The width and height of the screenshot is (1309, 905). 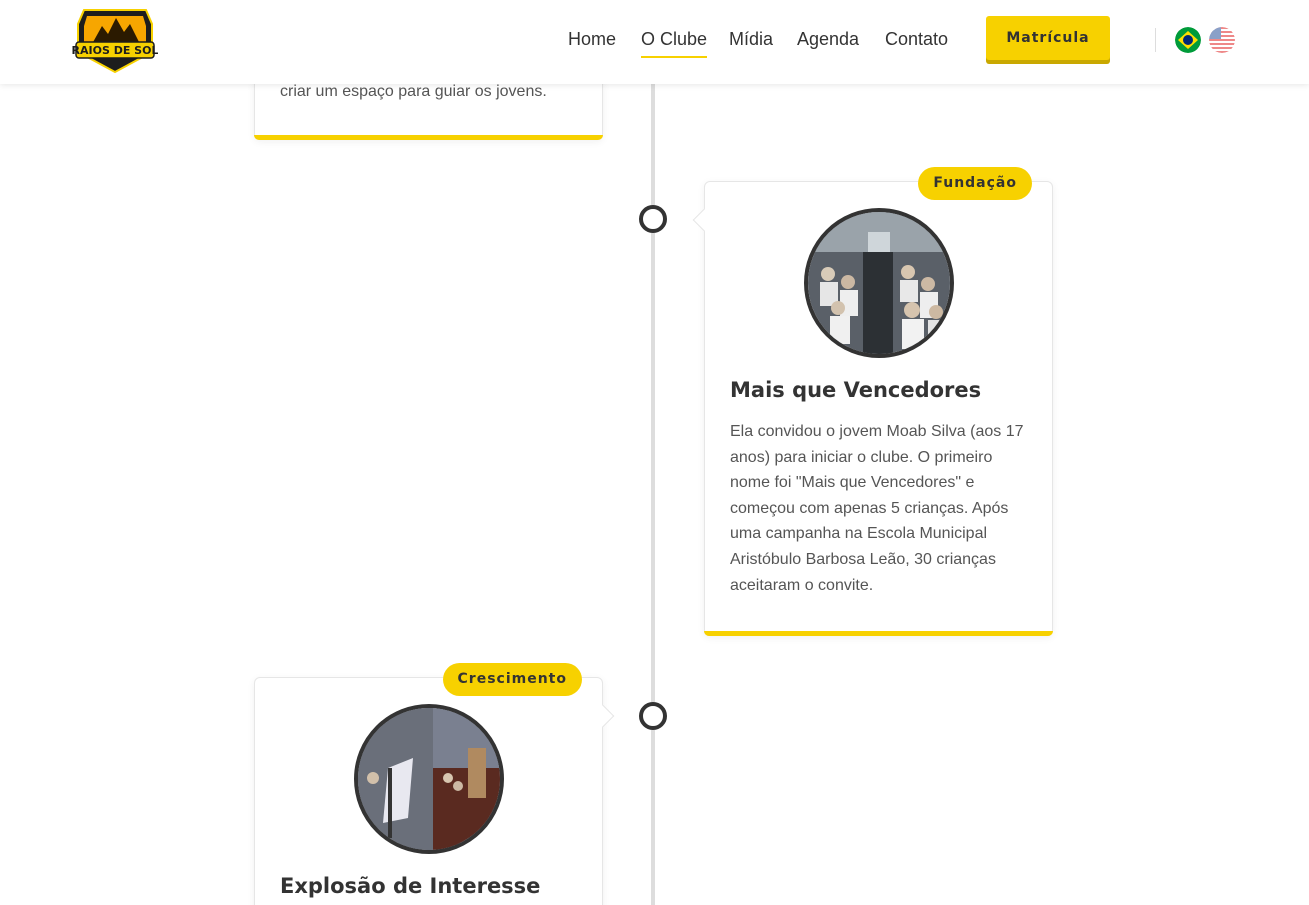 I want to click on usa-flag-icon, so click(x=1222, y=40).